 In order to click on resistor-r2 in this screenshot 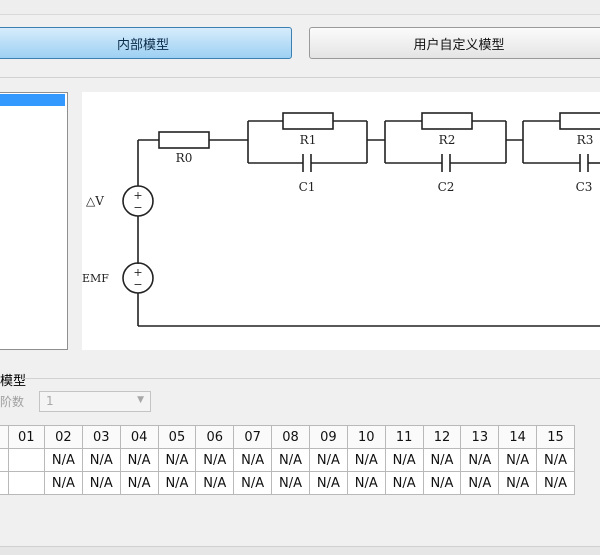, I will do `click(447, 121)`.